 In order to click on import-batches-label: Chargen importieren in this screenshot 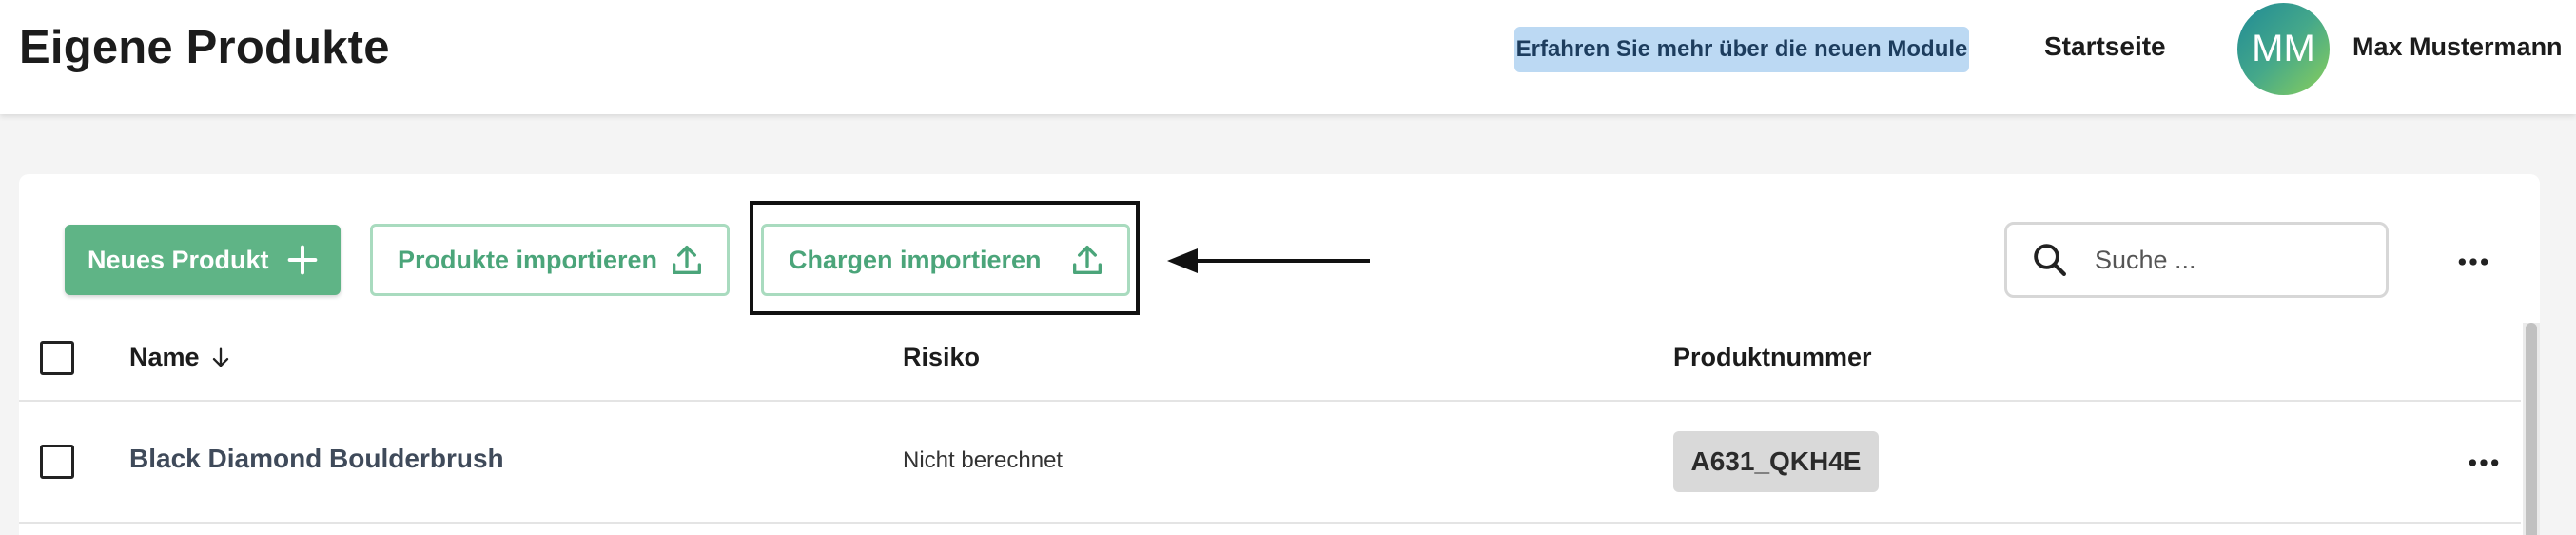, I will do `click(916, 259)`.